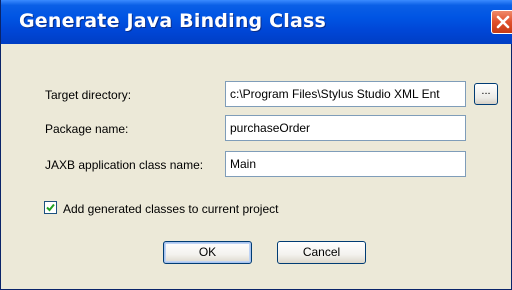  Describe the element at coordinates (124, 165) in the screenshot. I see `jaxb-class-name-label: JAXB application class name:` at that location.